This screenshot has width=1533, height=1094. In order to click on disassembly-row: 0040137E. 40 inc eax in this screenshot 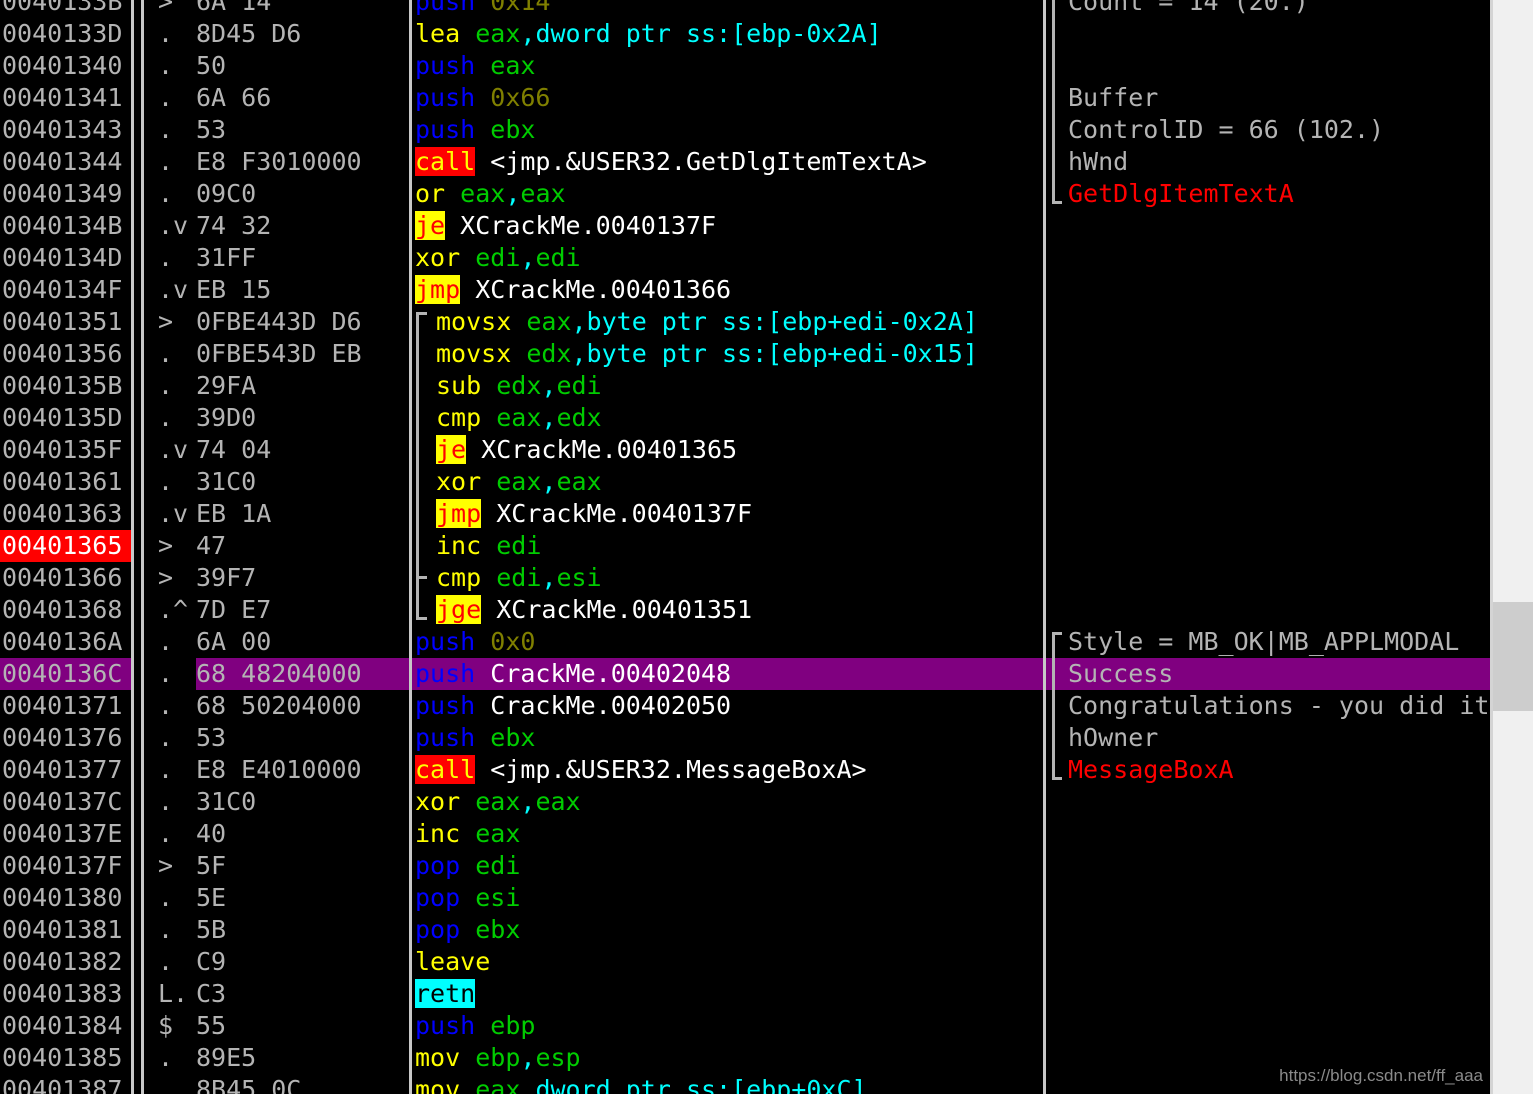, I will do `click(766, 834)`.